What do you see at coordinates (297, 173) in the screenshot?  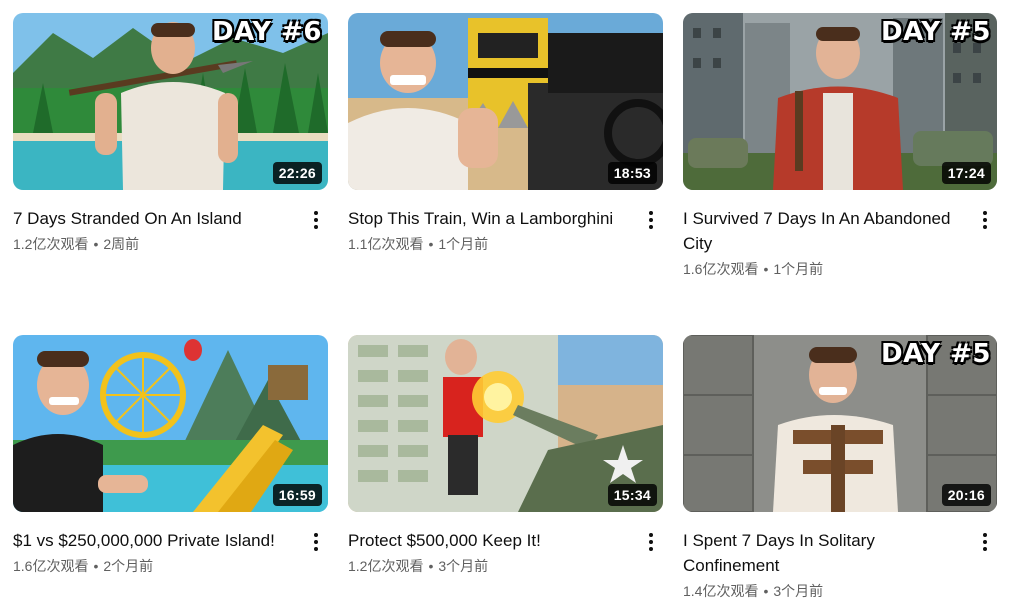 I see `duration-badge: 22:26` at bounding box center [297, 173].